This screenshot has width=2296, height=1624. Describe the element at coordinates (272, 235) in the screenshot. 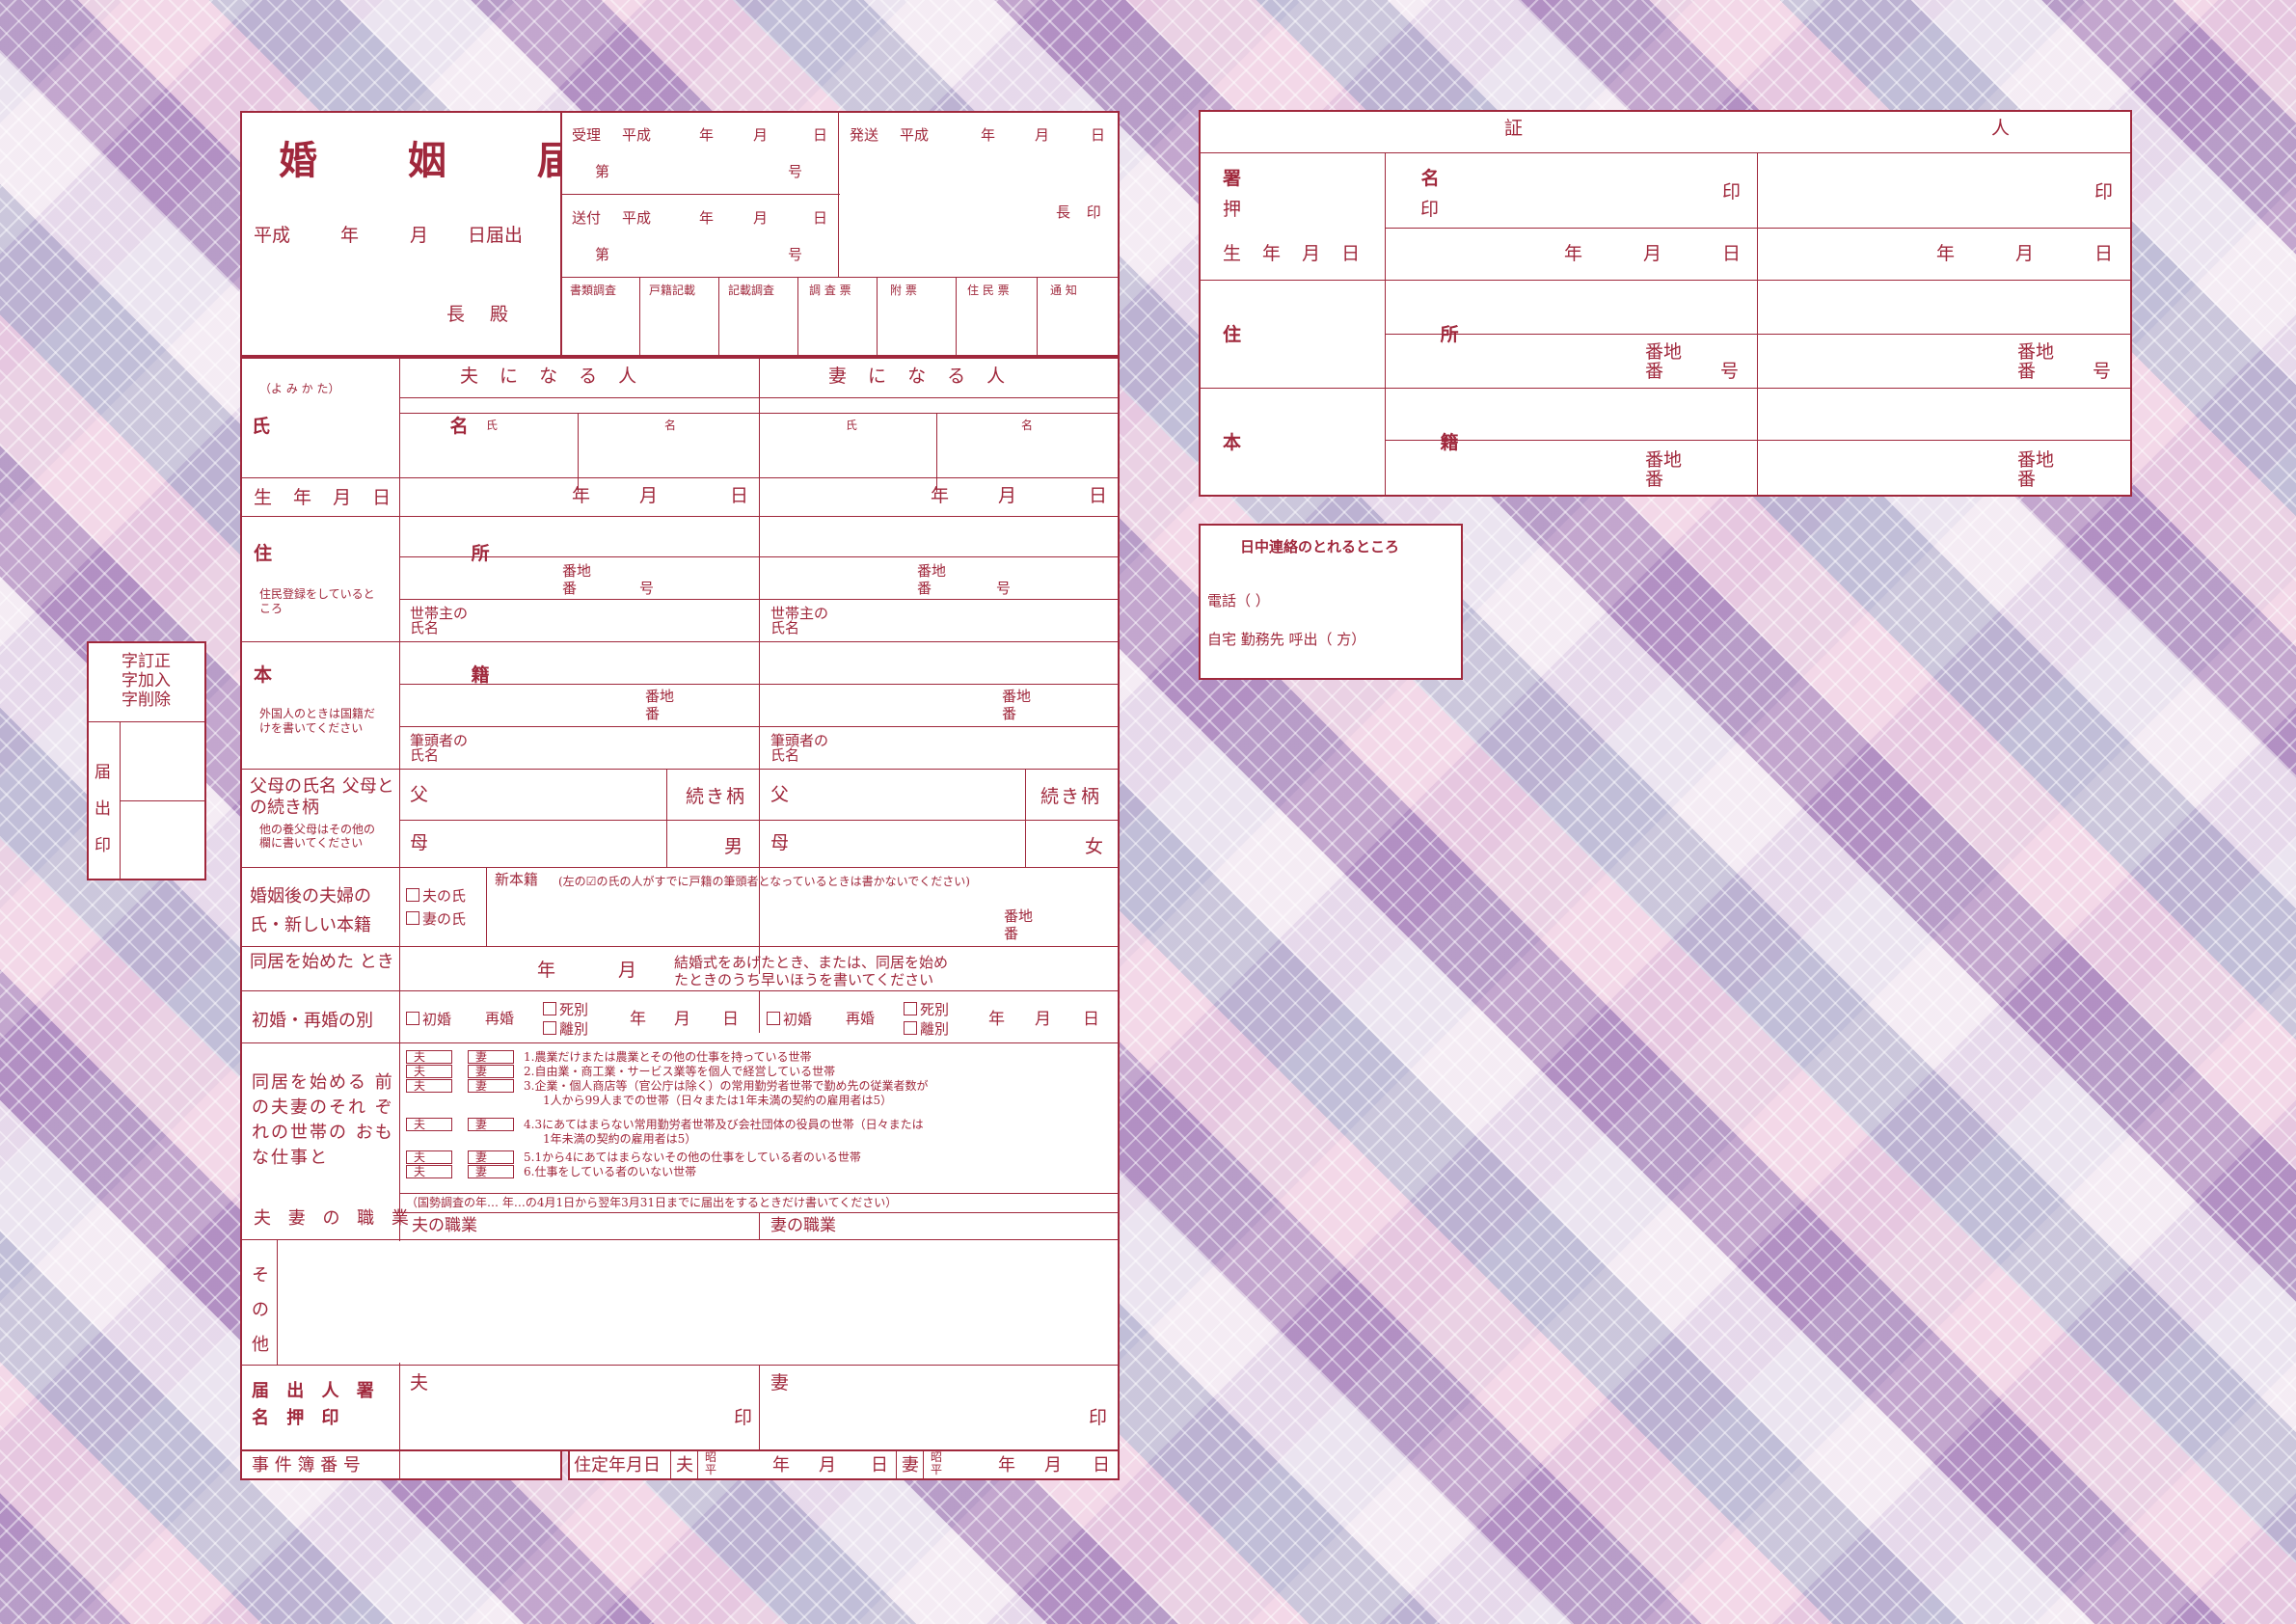

I see `filing-era: 平成` at that location.